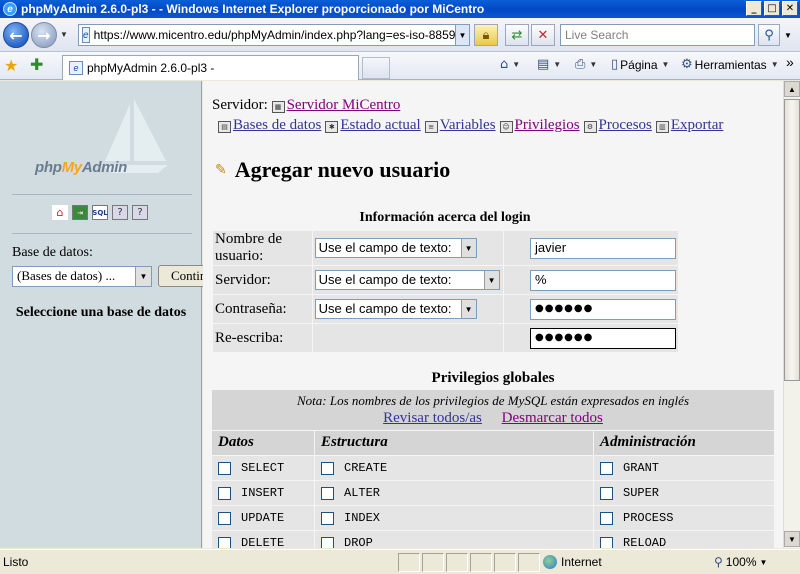 Image resolution: width=800 pixels, height=574 pixels. Describe the element at coordinates (603, 338) in the screenshot. I see `retype-password-input: ●●●●●●` at that location.